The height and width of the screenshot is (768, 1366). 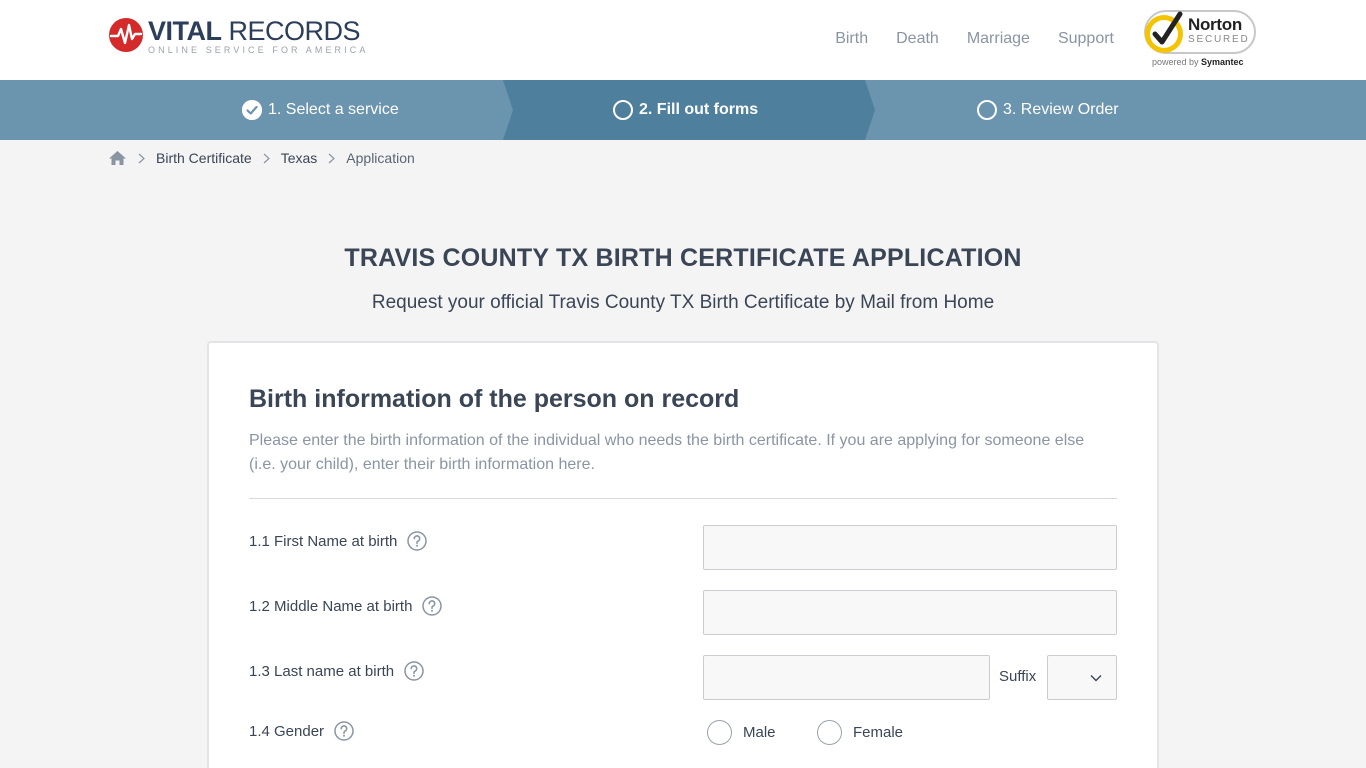 What do you see at coordinates (917, 39) in the screenshot?
I see `nav-death: Death` at bounding box center [917, 39].